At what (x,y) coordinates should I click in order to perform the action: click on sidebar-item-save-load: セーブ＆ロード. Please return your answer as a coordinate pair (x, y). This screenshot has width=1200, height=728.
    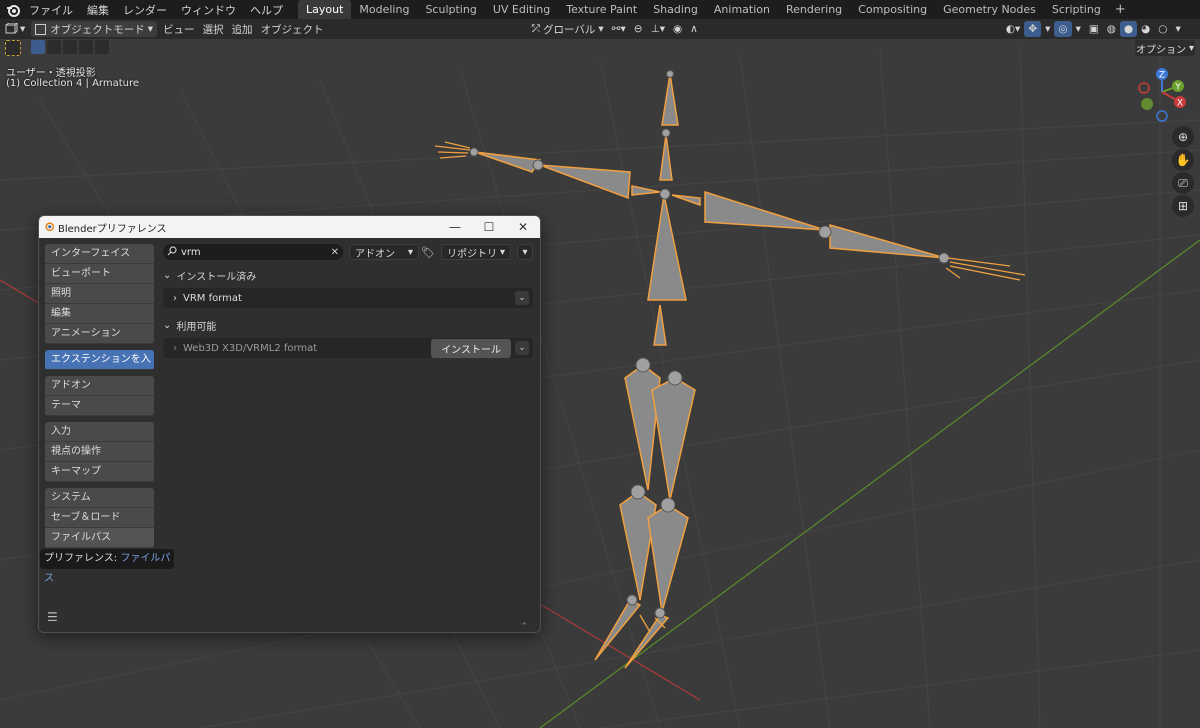
    Looking at the image, I should click on (99, 518).